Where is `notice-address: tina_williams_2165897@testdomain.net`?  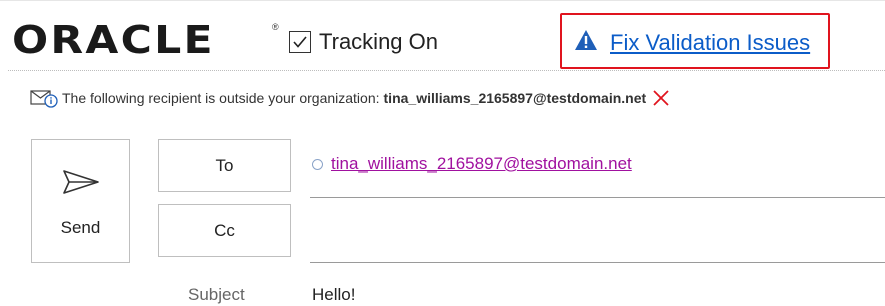 notice-address: tina_williams_2165897@testdomain.net is located at coordinates (515, 98).